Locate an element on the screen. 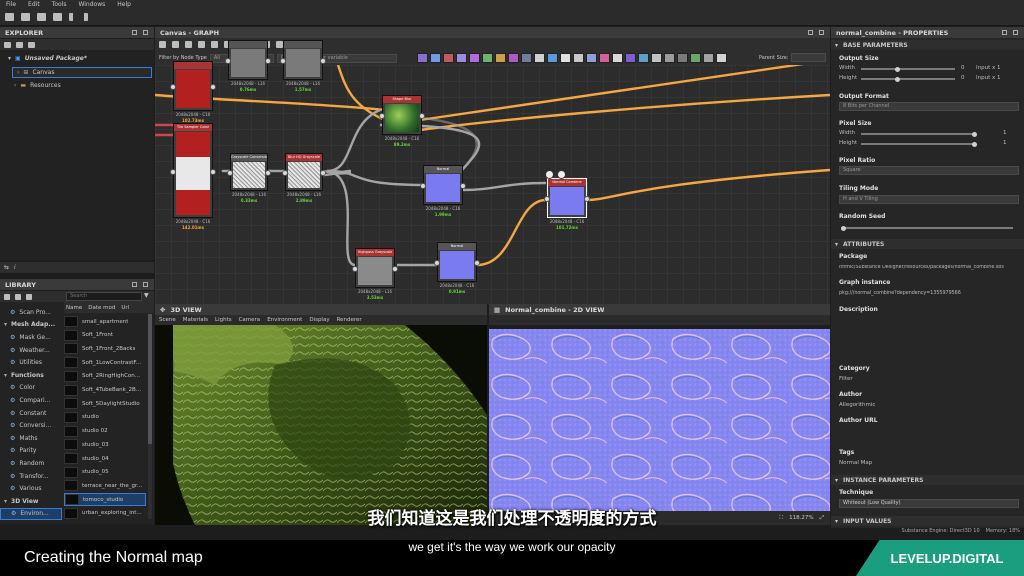 Image resolution: width=1024 pixels, height=576 pixels. menu-help: Help is located at coordinates (124, 4).